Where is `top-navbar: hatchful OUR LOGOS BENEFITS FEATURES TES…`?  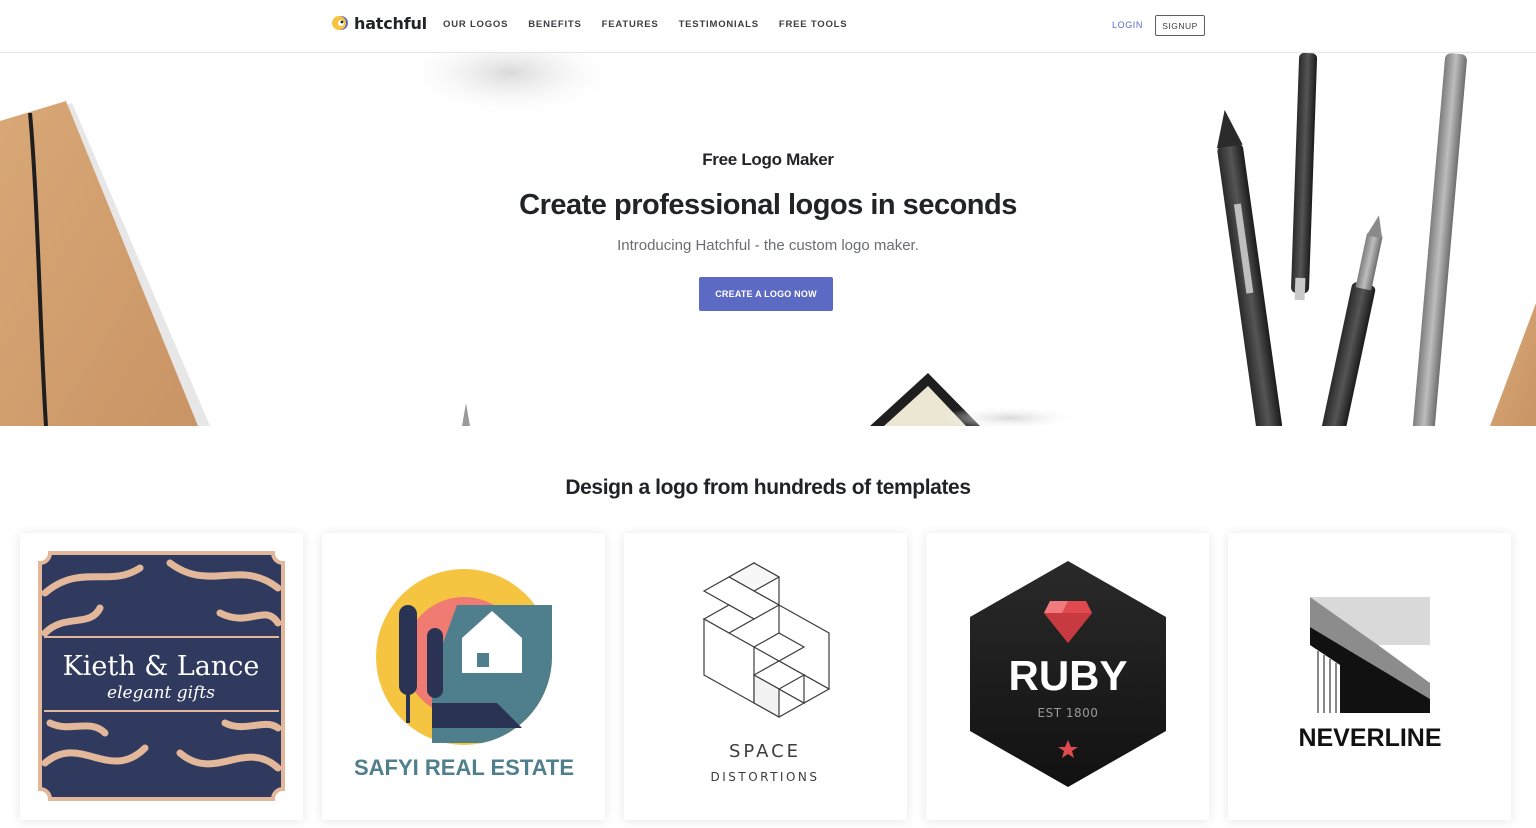 top-navbar: hatchful OUR LOGOS BENEFITS FEATURES TES… is located at coordinates (768, 26).